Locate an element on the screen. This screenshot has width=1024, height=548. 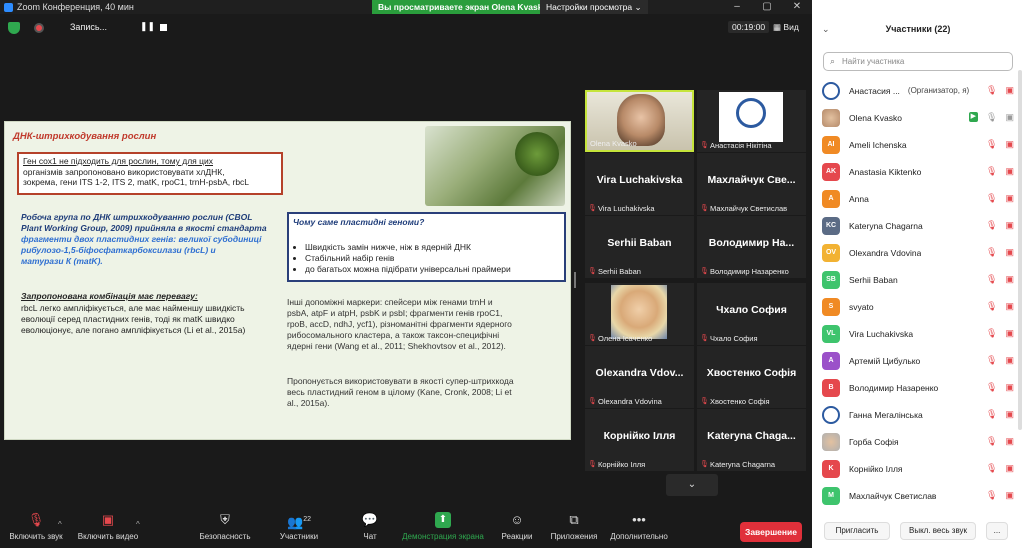
slide-title: ДНК-штрихкодування рослин is located at coordinates (85, 136).